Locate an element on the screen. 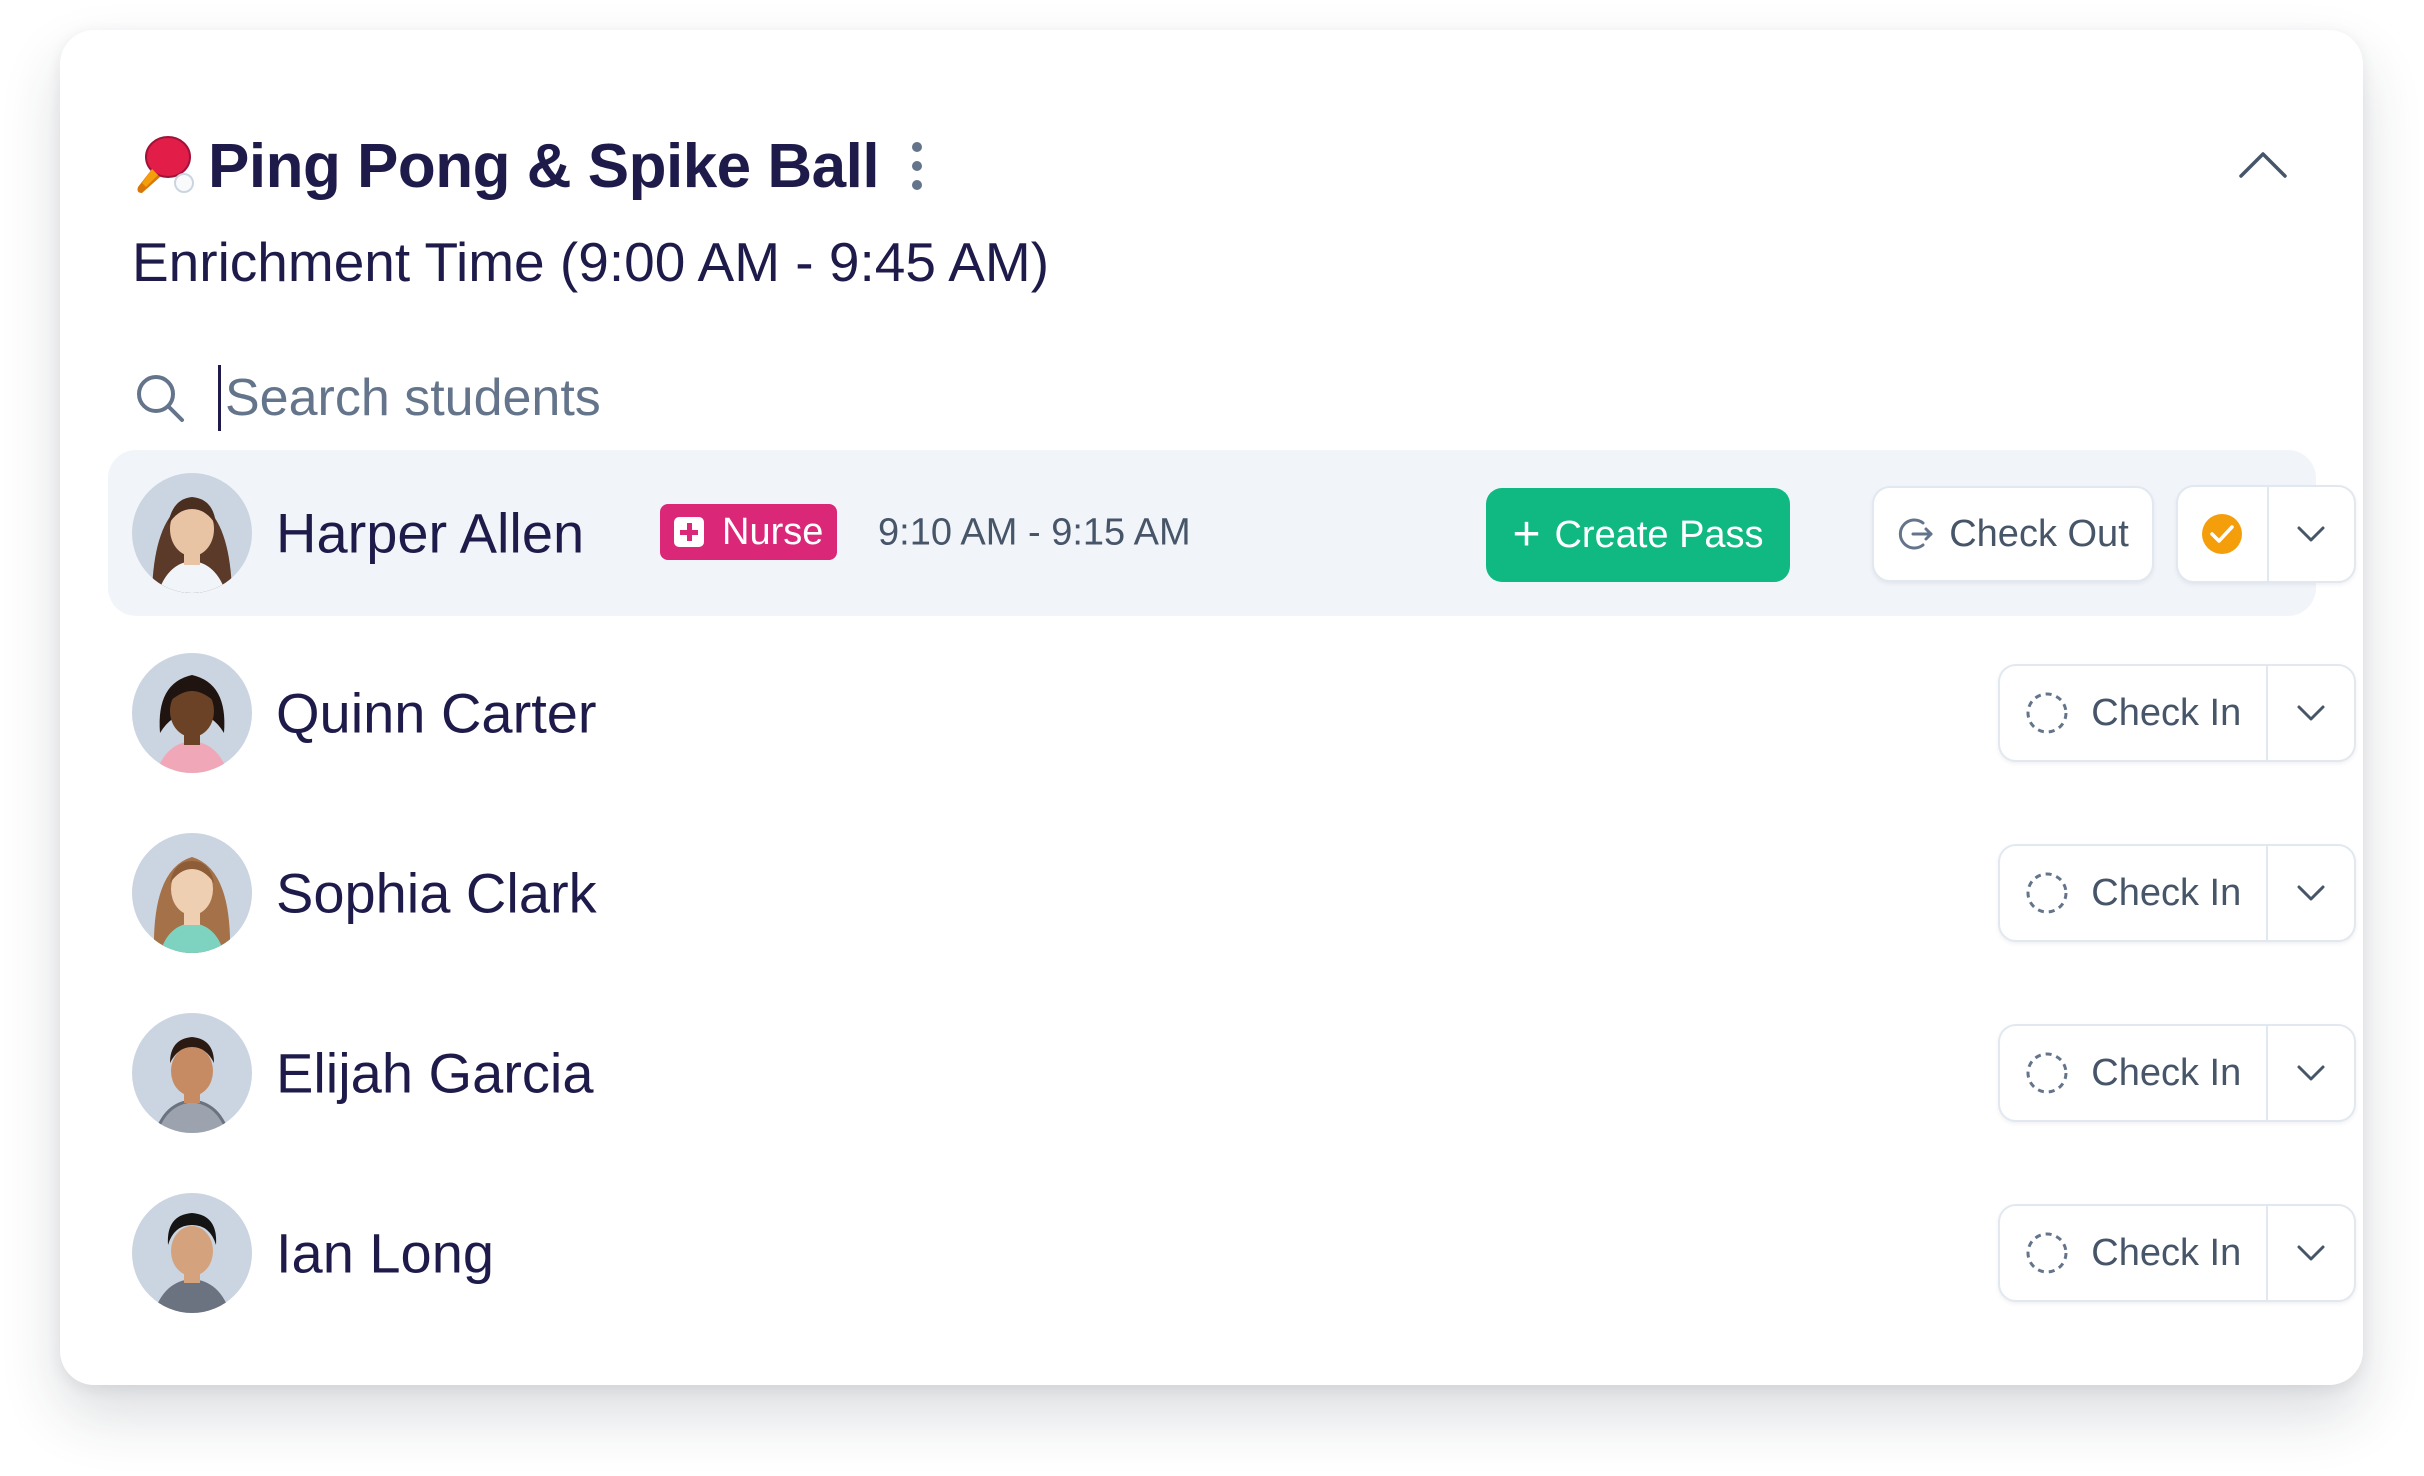 The height and width of the screenshot is (1476, 2424). student-name: Quinn Carter is located at coordinates (436, 713).